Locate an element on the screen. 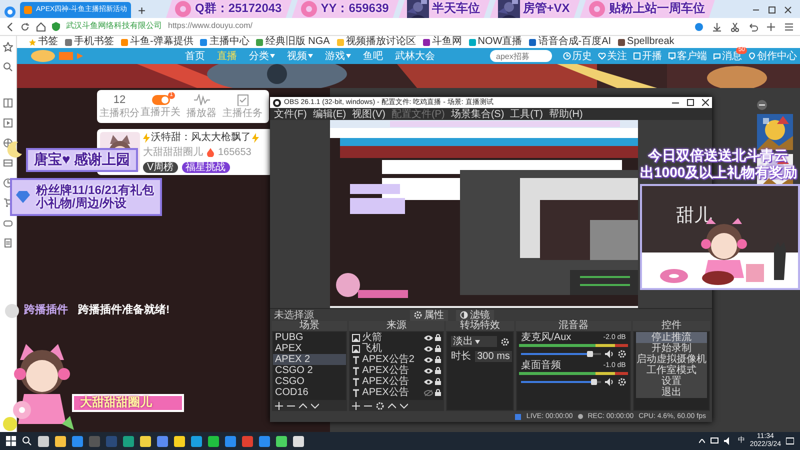 The image size is (800, 450). notification-icon is located at coordinates (790, 441).